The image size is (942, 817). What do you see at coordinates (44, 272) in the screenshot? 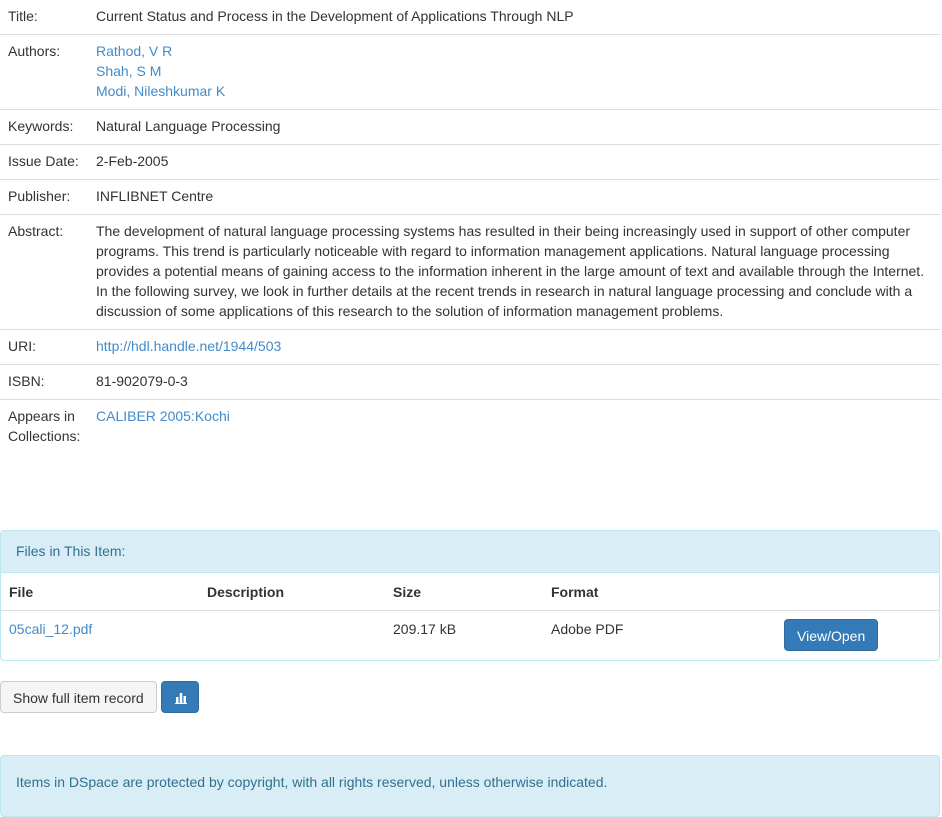
I see `abstract-label: Abstract:` at bounding box center [44, 272].